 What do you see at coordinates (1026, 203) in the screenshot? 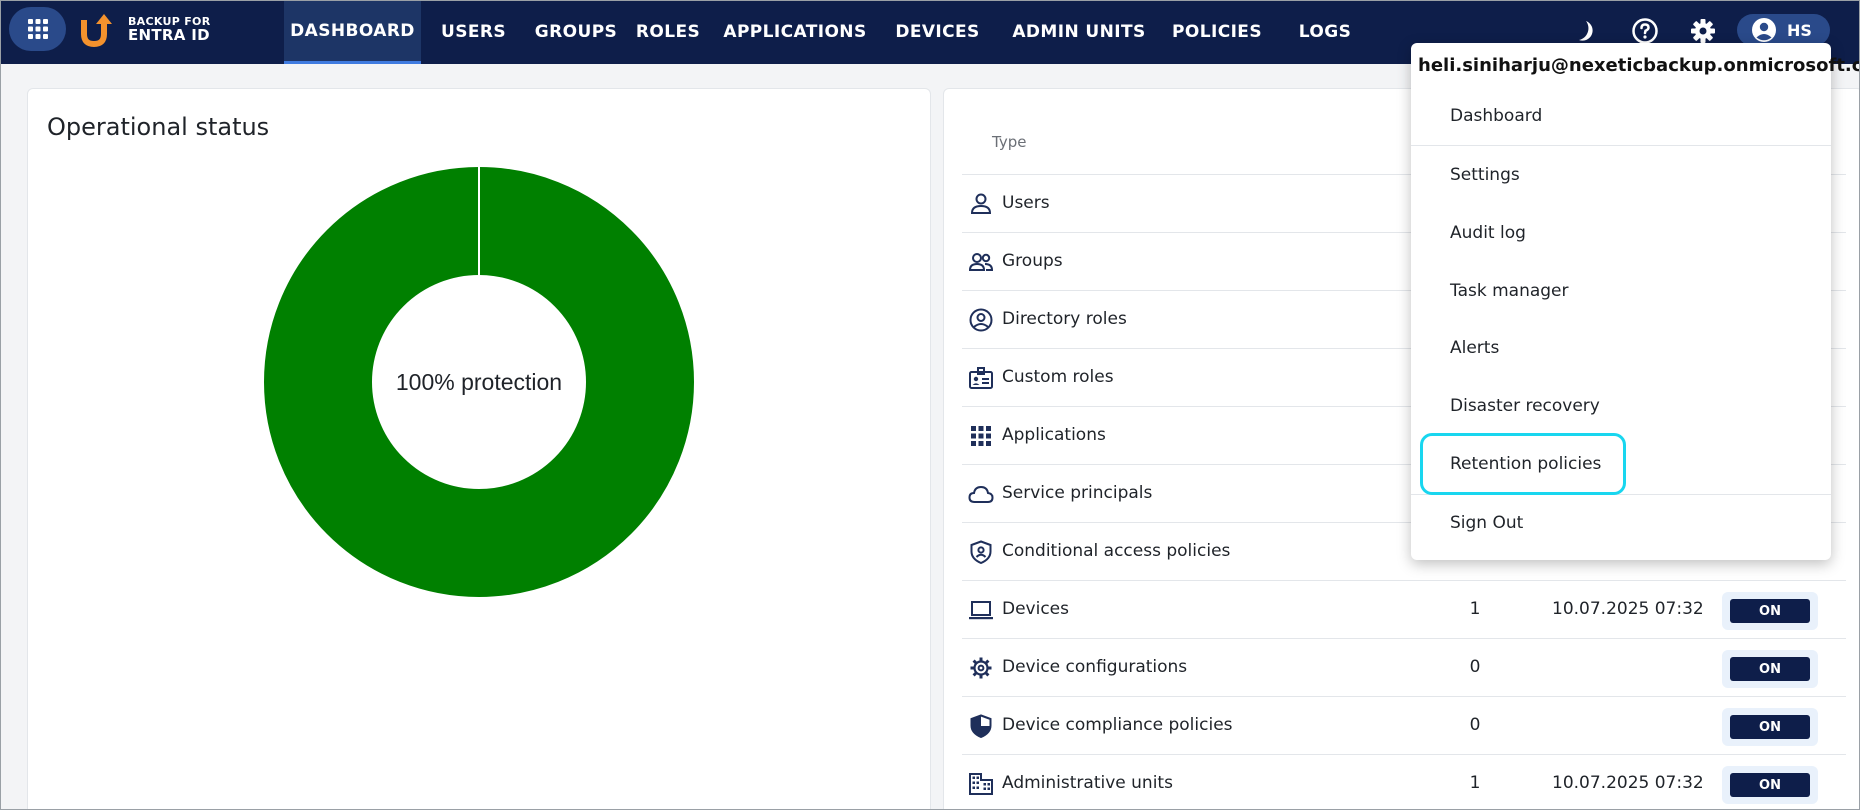
I see `row-name: Users` at bounding box center [1026, 203].